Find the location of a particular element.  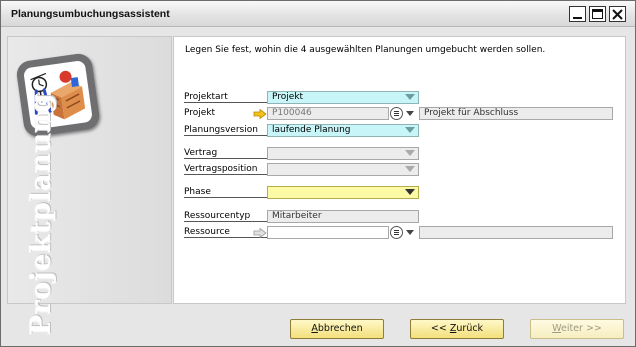

projektart-label: Projektart is located at coordinates (225, 97).